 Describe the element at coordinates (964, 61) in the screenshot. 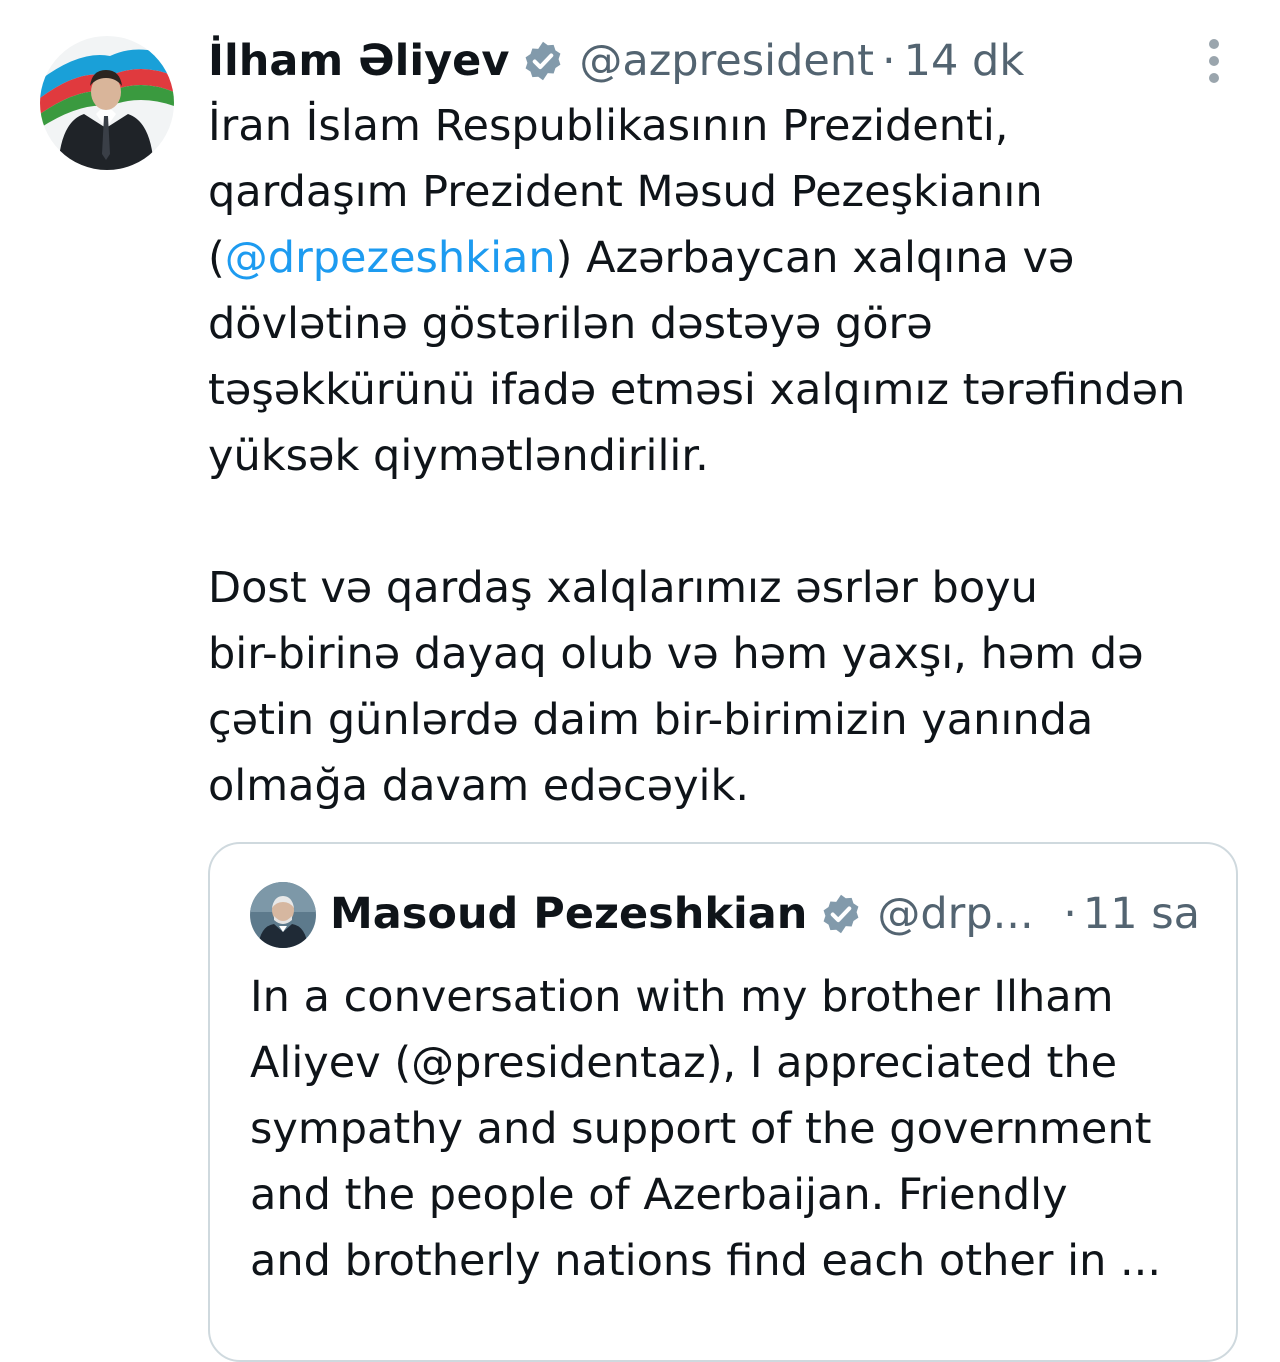

I see `tweet-timestamp: 14 dk` at that location.